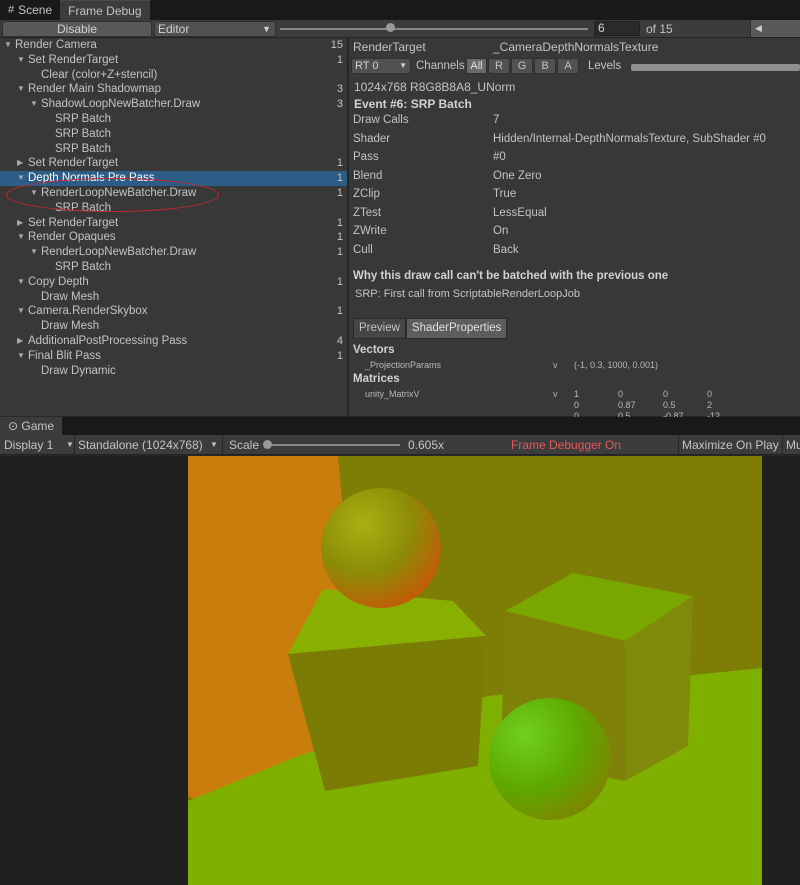  What do you see at coordinates (56, 45) in the screenshot?
I see `tree-row-label: Render Camera` at bounding box center [56, 45].